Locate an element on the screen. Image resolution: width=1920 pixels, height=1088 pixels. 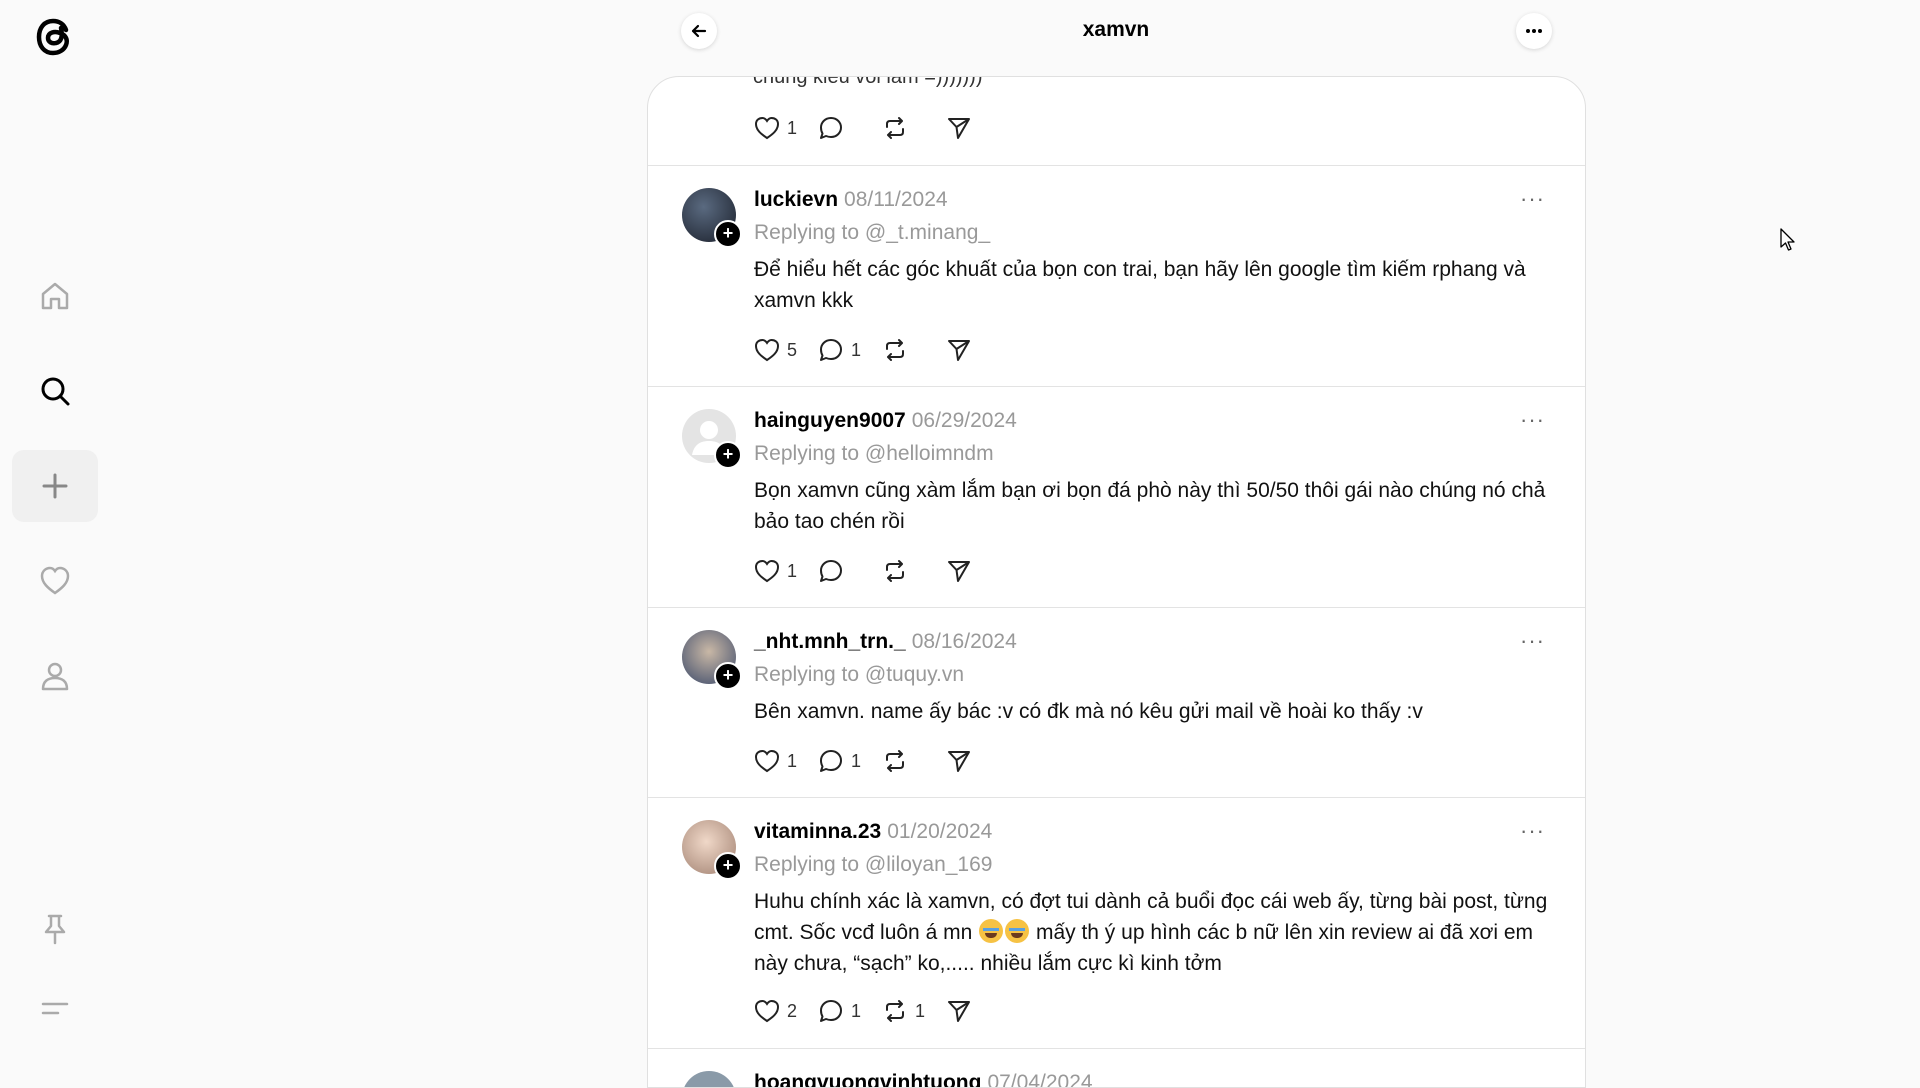
nav-home is located at coordinates (55, 296).